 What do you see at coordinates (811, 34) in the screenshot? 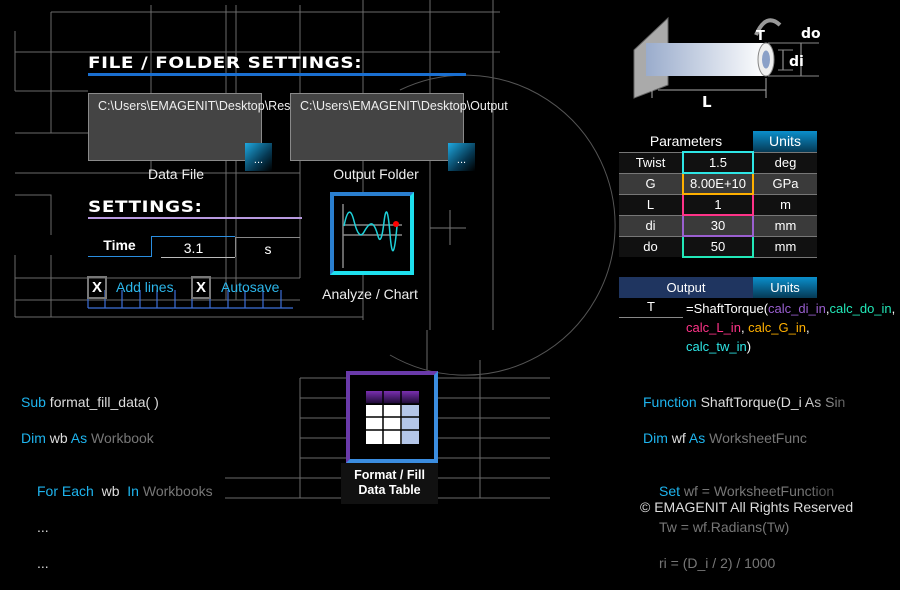
I see `svg-text: do` at bounding box center [811, 34].